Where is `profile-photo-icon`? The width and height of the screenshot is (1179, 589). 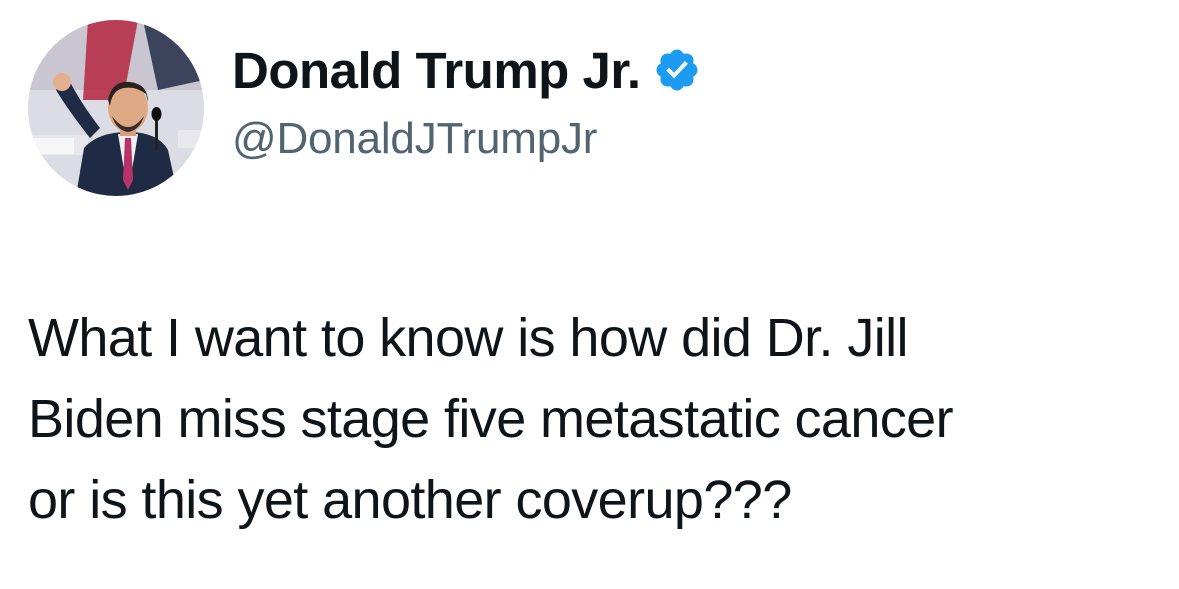 profile-photo-icon is located at coordinates (116, 108).